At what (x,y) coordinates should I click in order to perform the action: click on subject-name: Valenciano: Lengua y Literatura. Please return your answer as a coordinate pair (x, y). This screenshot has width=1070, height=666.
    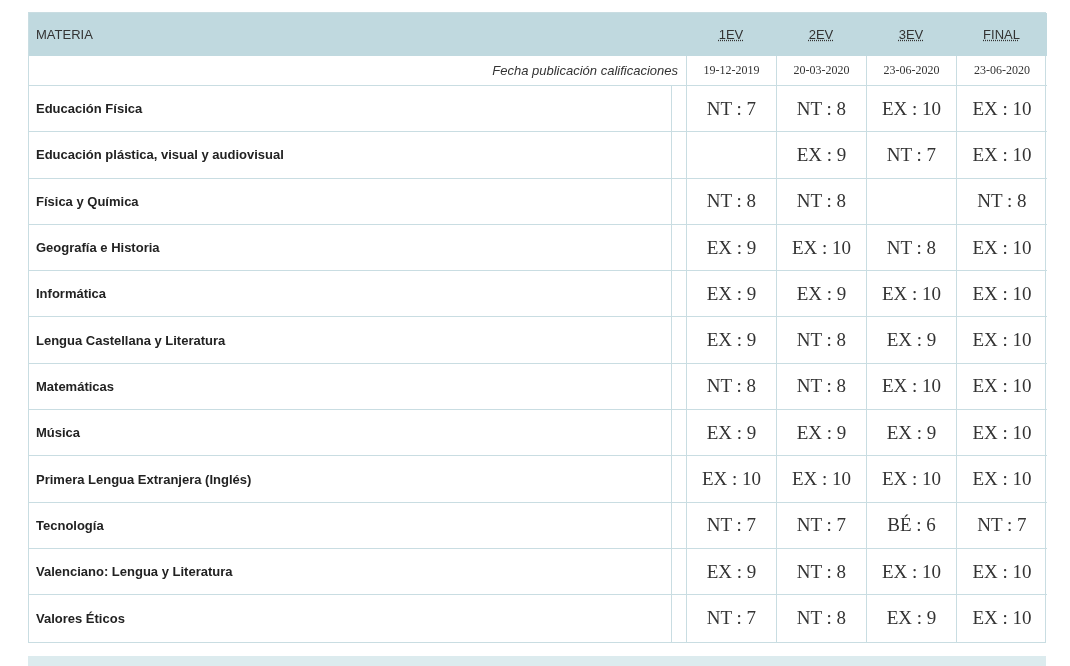
    Looking at the image, I should click on (350, 572).